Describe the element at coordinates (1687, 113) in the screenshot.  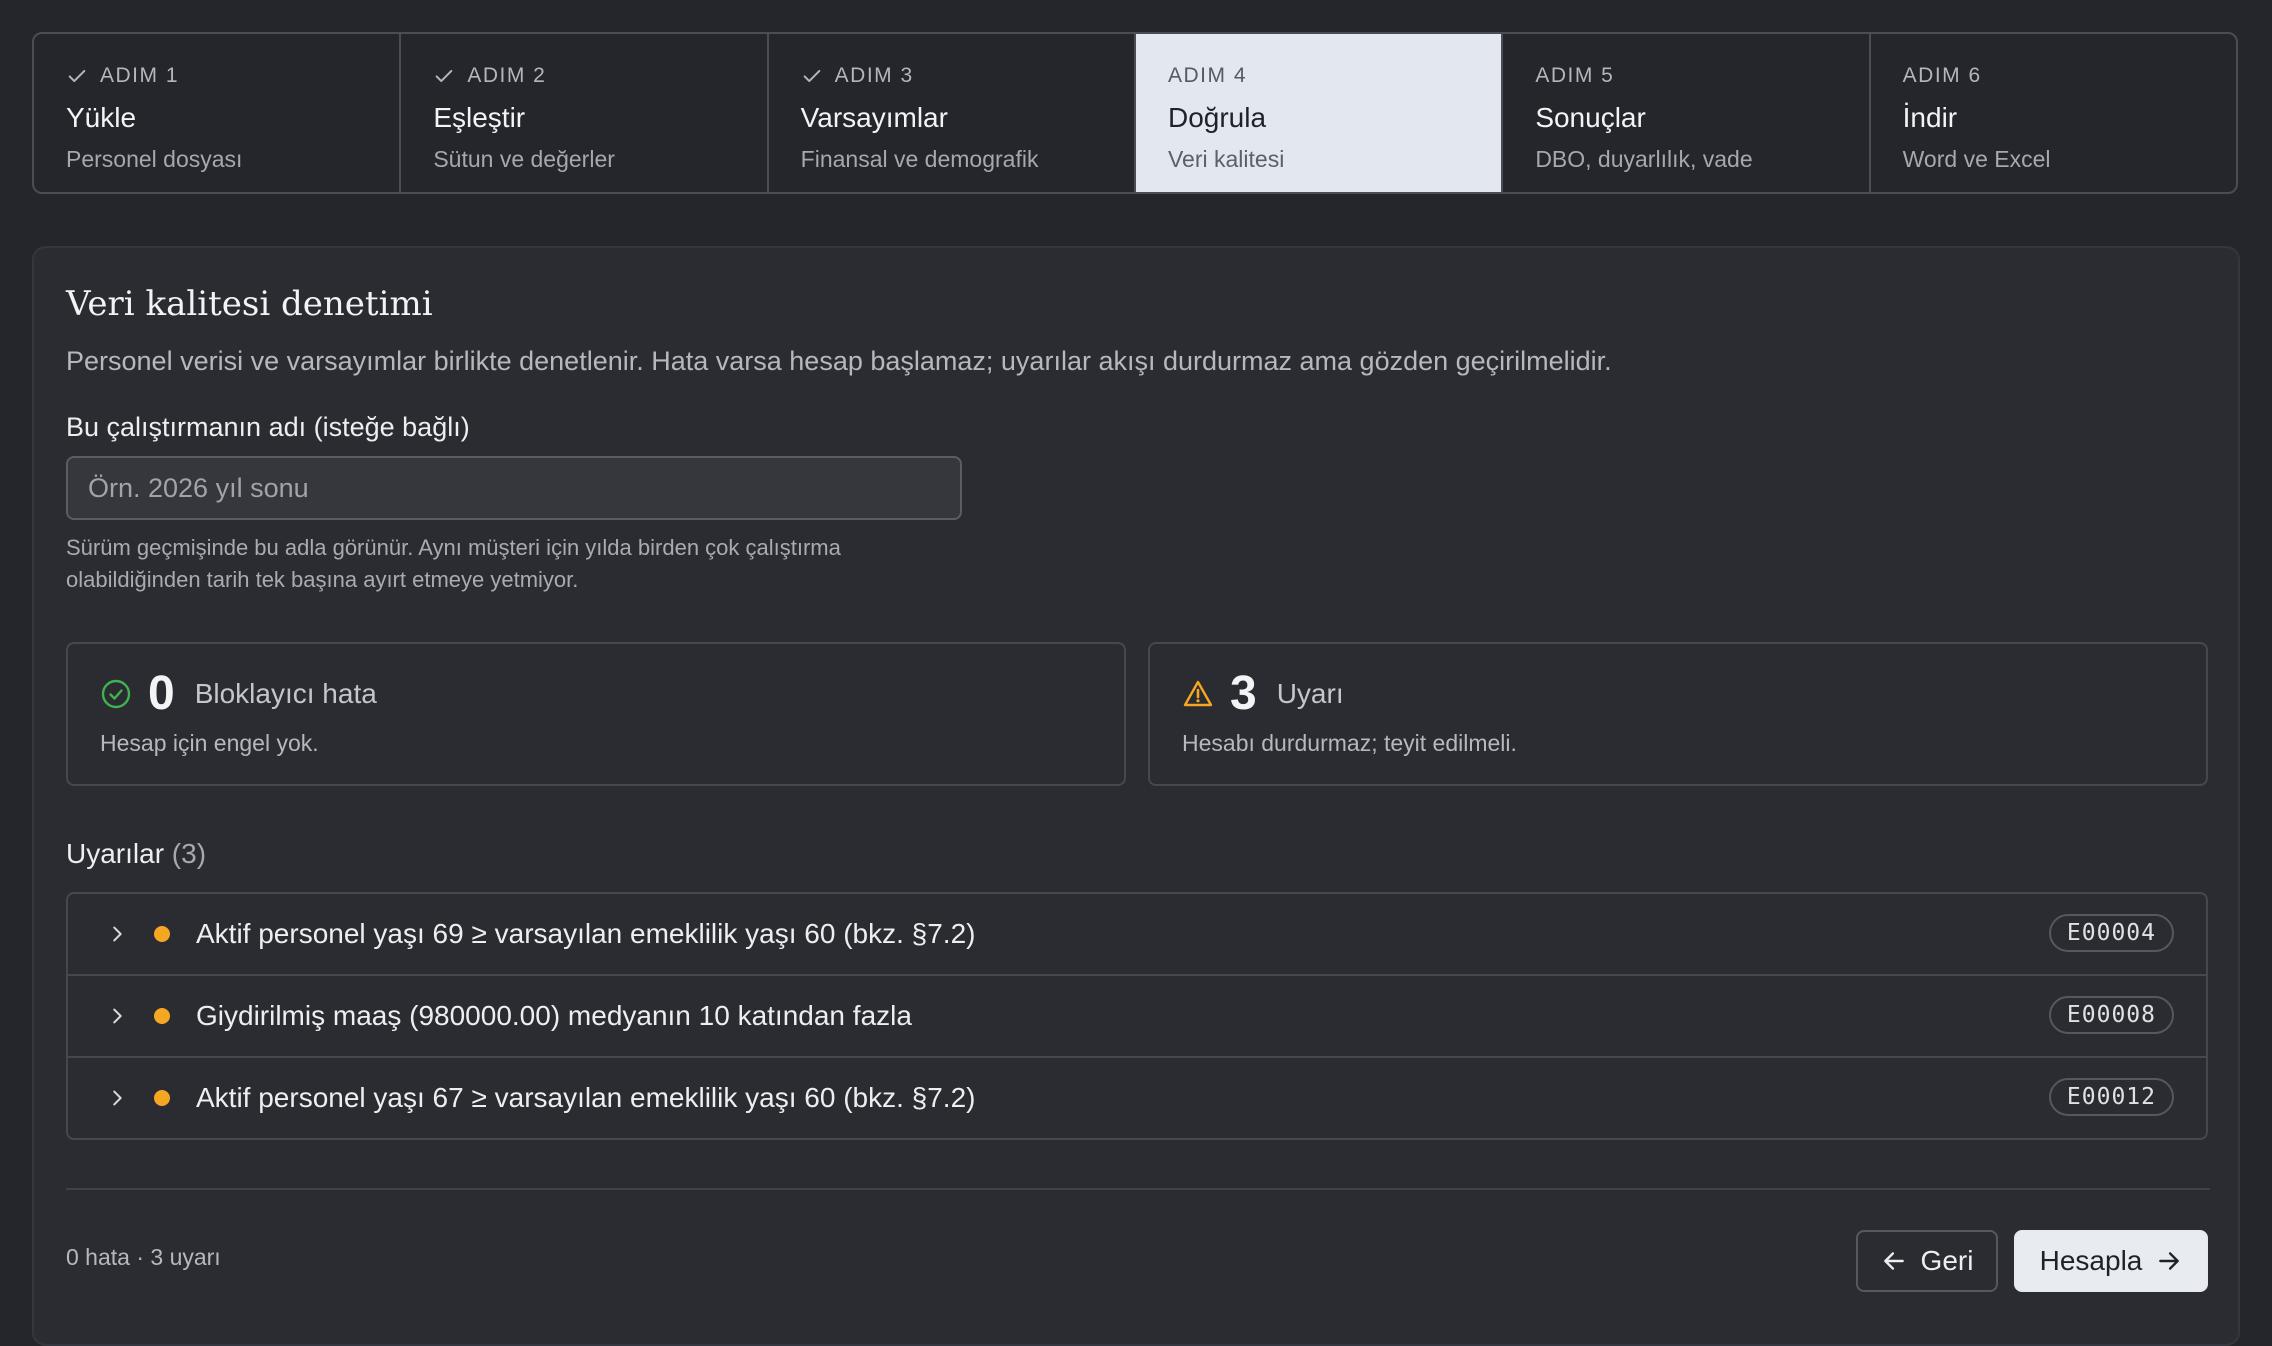
I see `step-results: ADIM 5 Sonuçlar DBO, duyarlılık, vade` at that location.